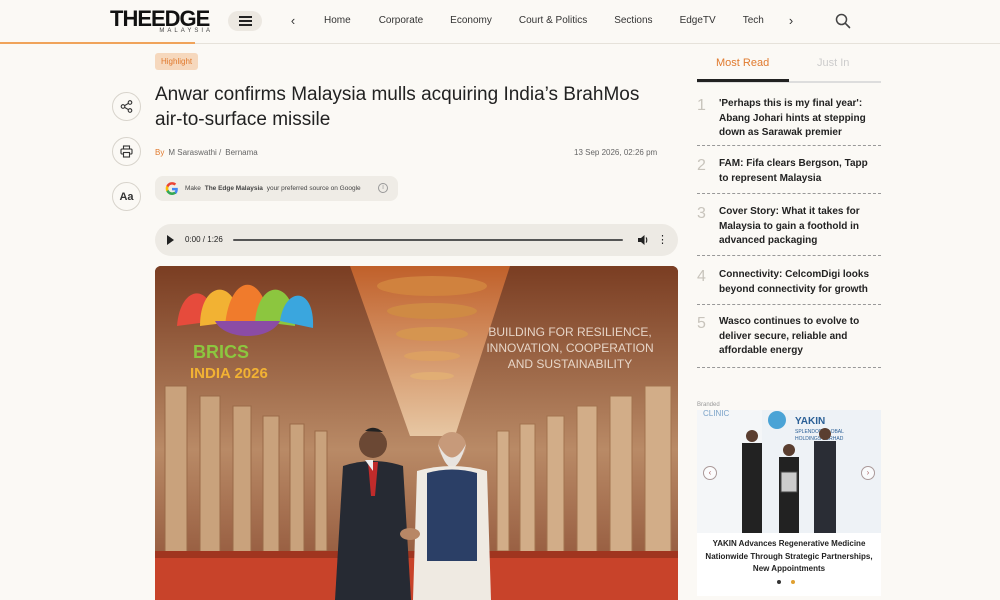  I want to click on most-read-number: 3, so click(701, 213).